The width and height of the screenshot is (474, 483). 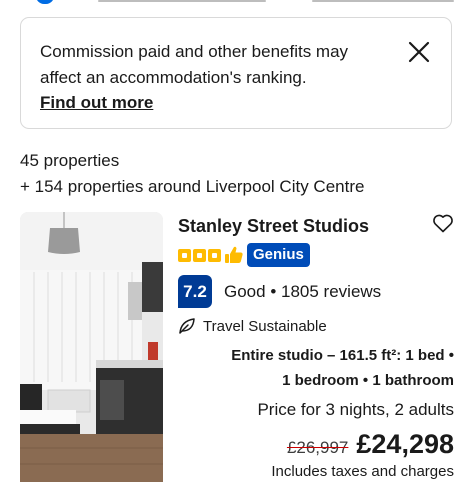 I want to click on save-favourite-button, so click(x=443, y=223).